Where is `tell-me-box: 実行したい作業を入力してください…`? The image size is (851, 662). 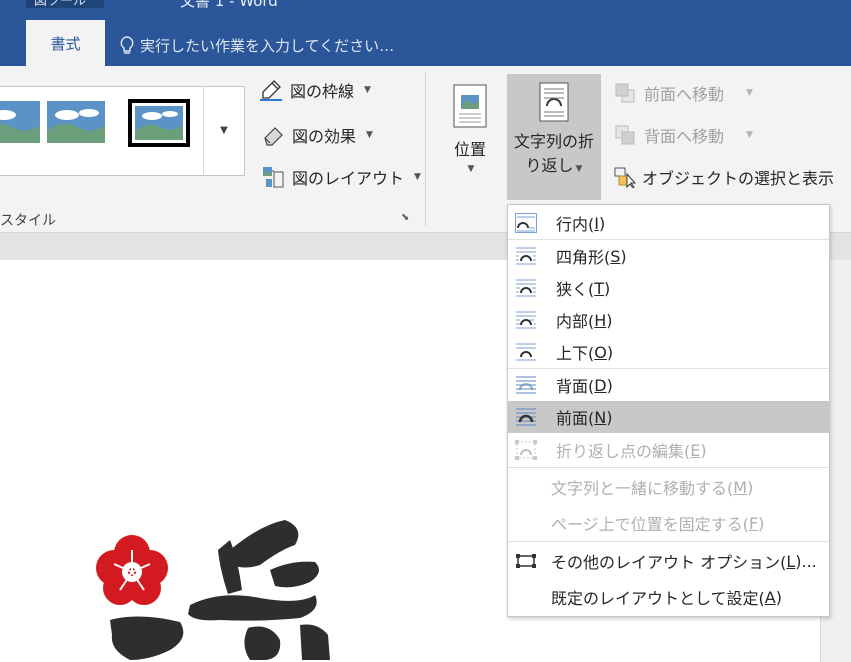 tell-me-box: 実行したい作業を入力してください… is located at coordinates (257, 46).